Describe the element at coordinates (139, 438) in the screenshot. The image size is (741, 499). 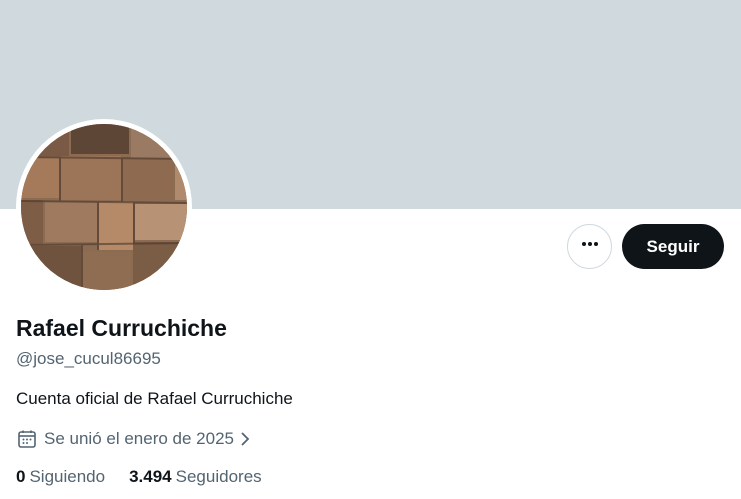
I see `joined-label: Se unió el enero de 2025` at that location.